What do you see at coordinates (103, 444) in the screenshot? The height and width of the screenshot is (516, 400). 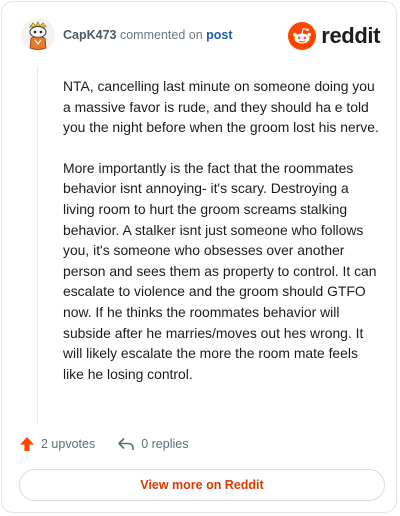 I see `comment-actions: 2 upvotes 0 replies` at bounding box center [103, 444].